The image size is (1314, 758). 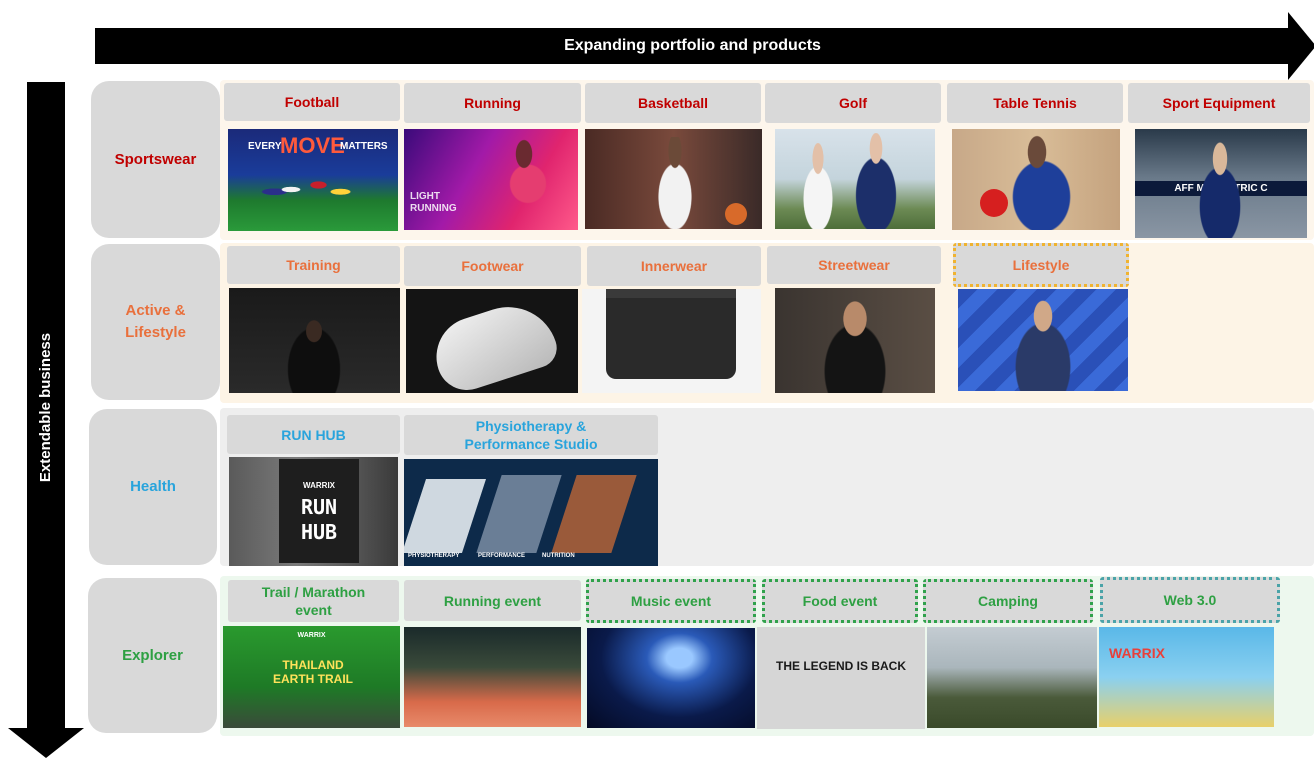 I want to click on horizontal-arrow-head, so click(x=1301, y=46).